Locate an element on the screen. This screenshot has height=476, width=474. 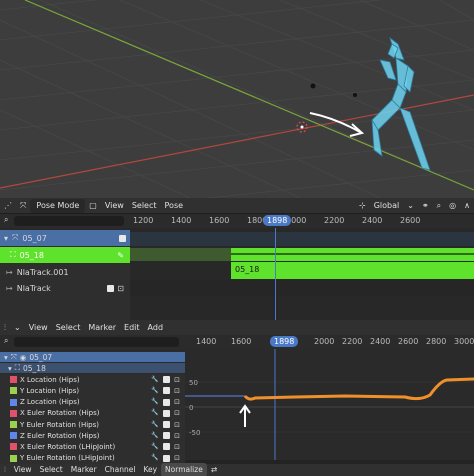
chevron-down-icon: ⌄ is located at coordinates (410, 206).